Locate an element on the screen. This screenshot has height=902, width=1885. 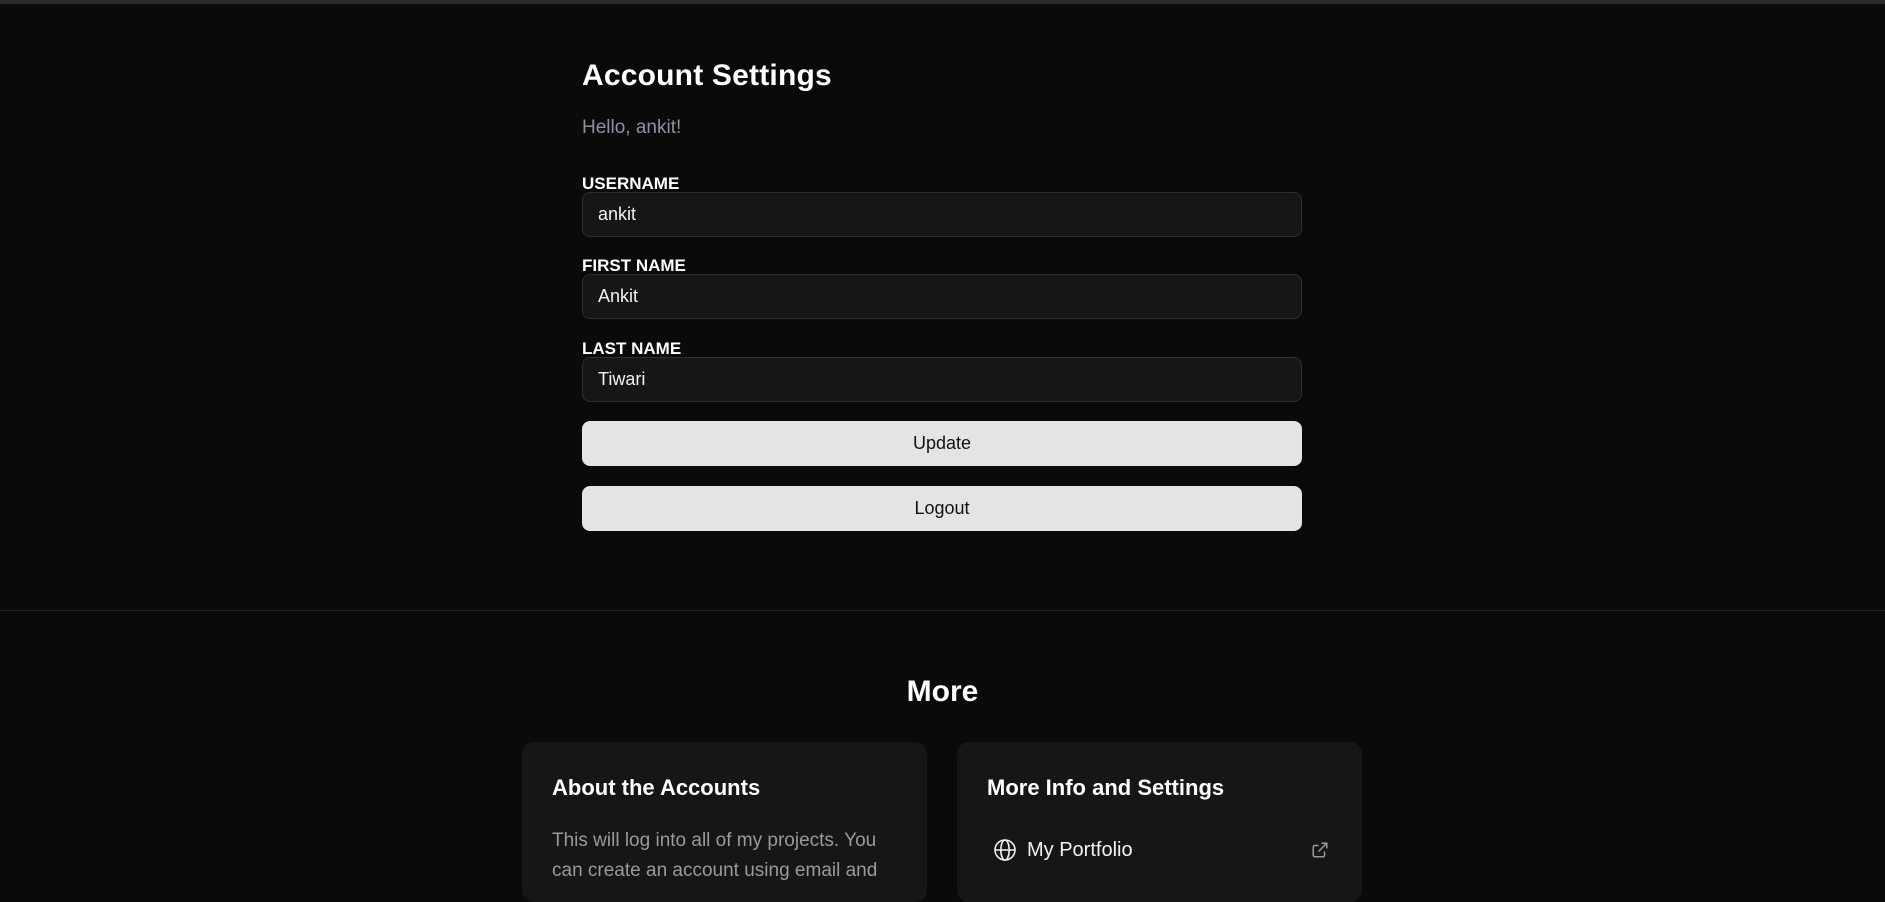
username-field-group: USERNAME ankit is located at coordinates (942, 205).